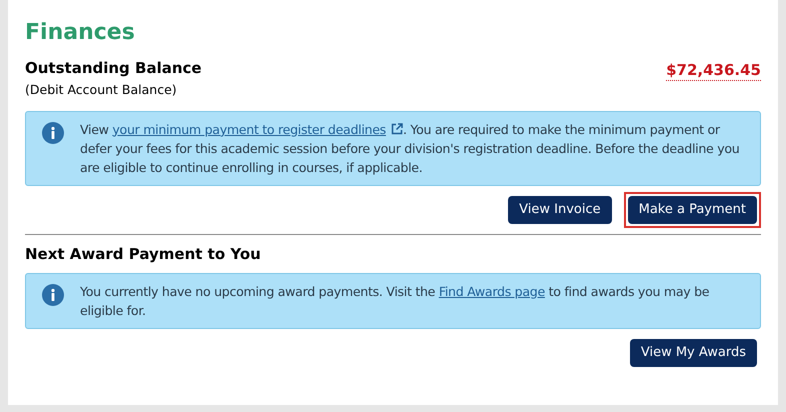  I want to click on balance-label: Outstanding Balance, so click(113, 68).